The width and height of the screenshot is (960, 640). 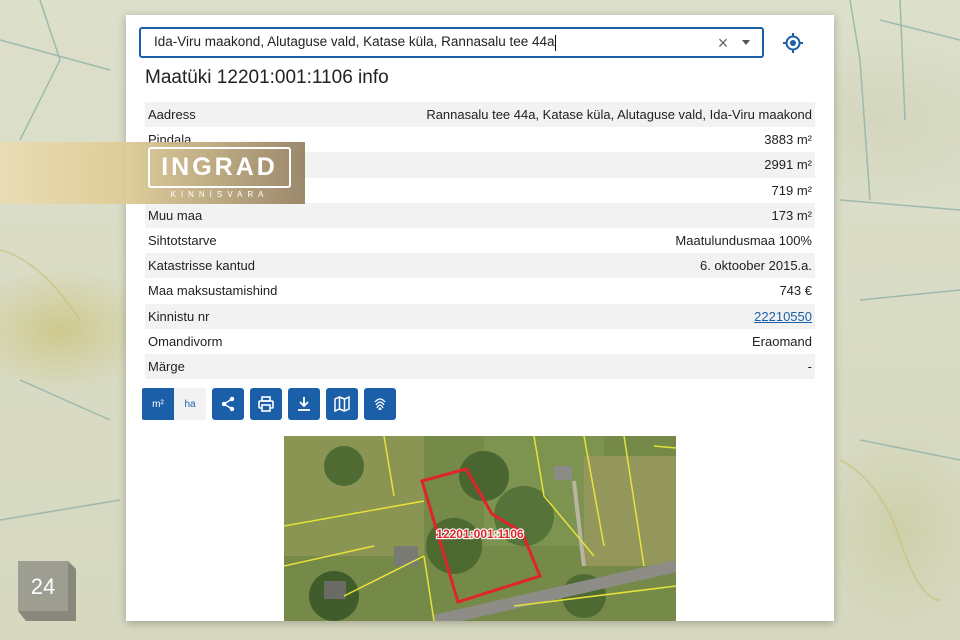 What do you see at coordinates (480, 341) in the screenshot?
I see `table-row: Omandivorm Eraomand` at bounding box center [480, 341].